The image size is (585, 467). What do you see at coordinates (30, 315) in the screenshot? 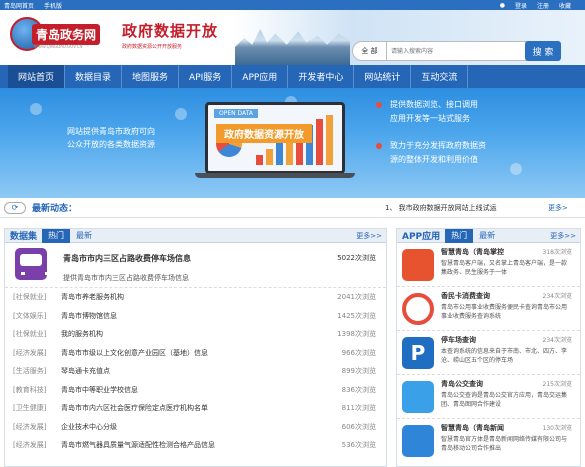
I see `dataset-category: [文体娱乐]` at bounding box center [30, 315].